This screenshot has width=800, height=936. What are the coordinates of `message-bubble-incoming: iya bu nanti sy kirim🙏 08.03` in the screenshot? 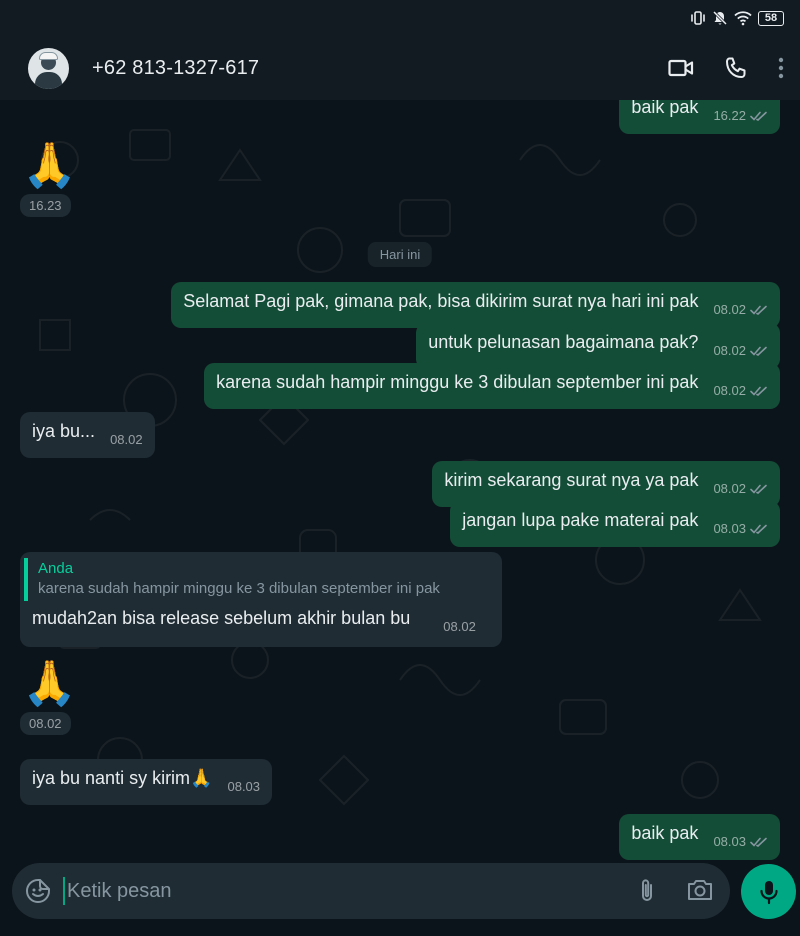 It's located at (146, 782).